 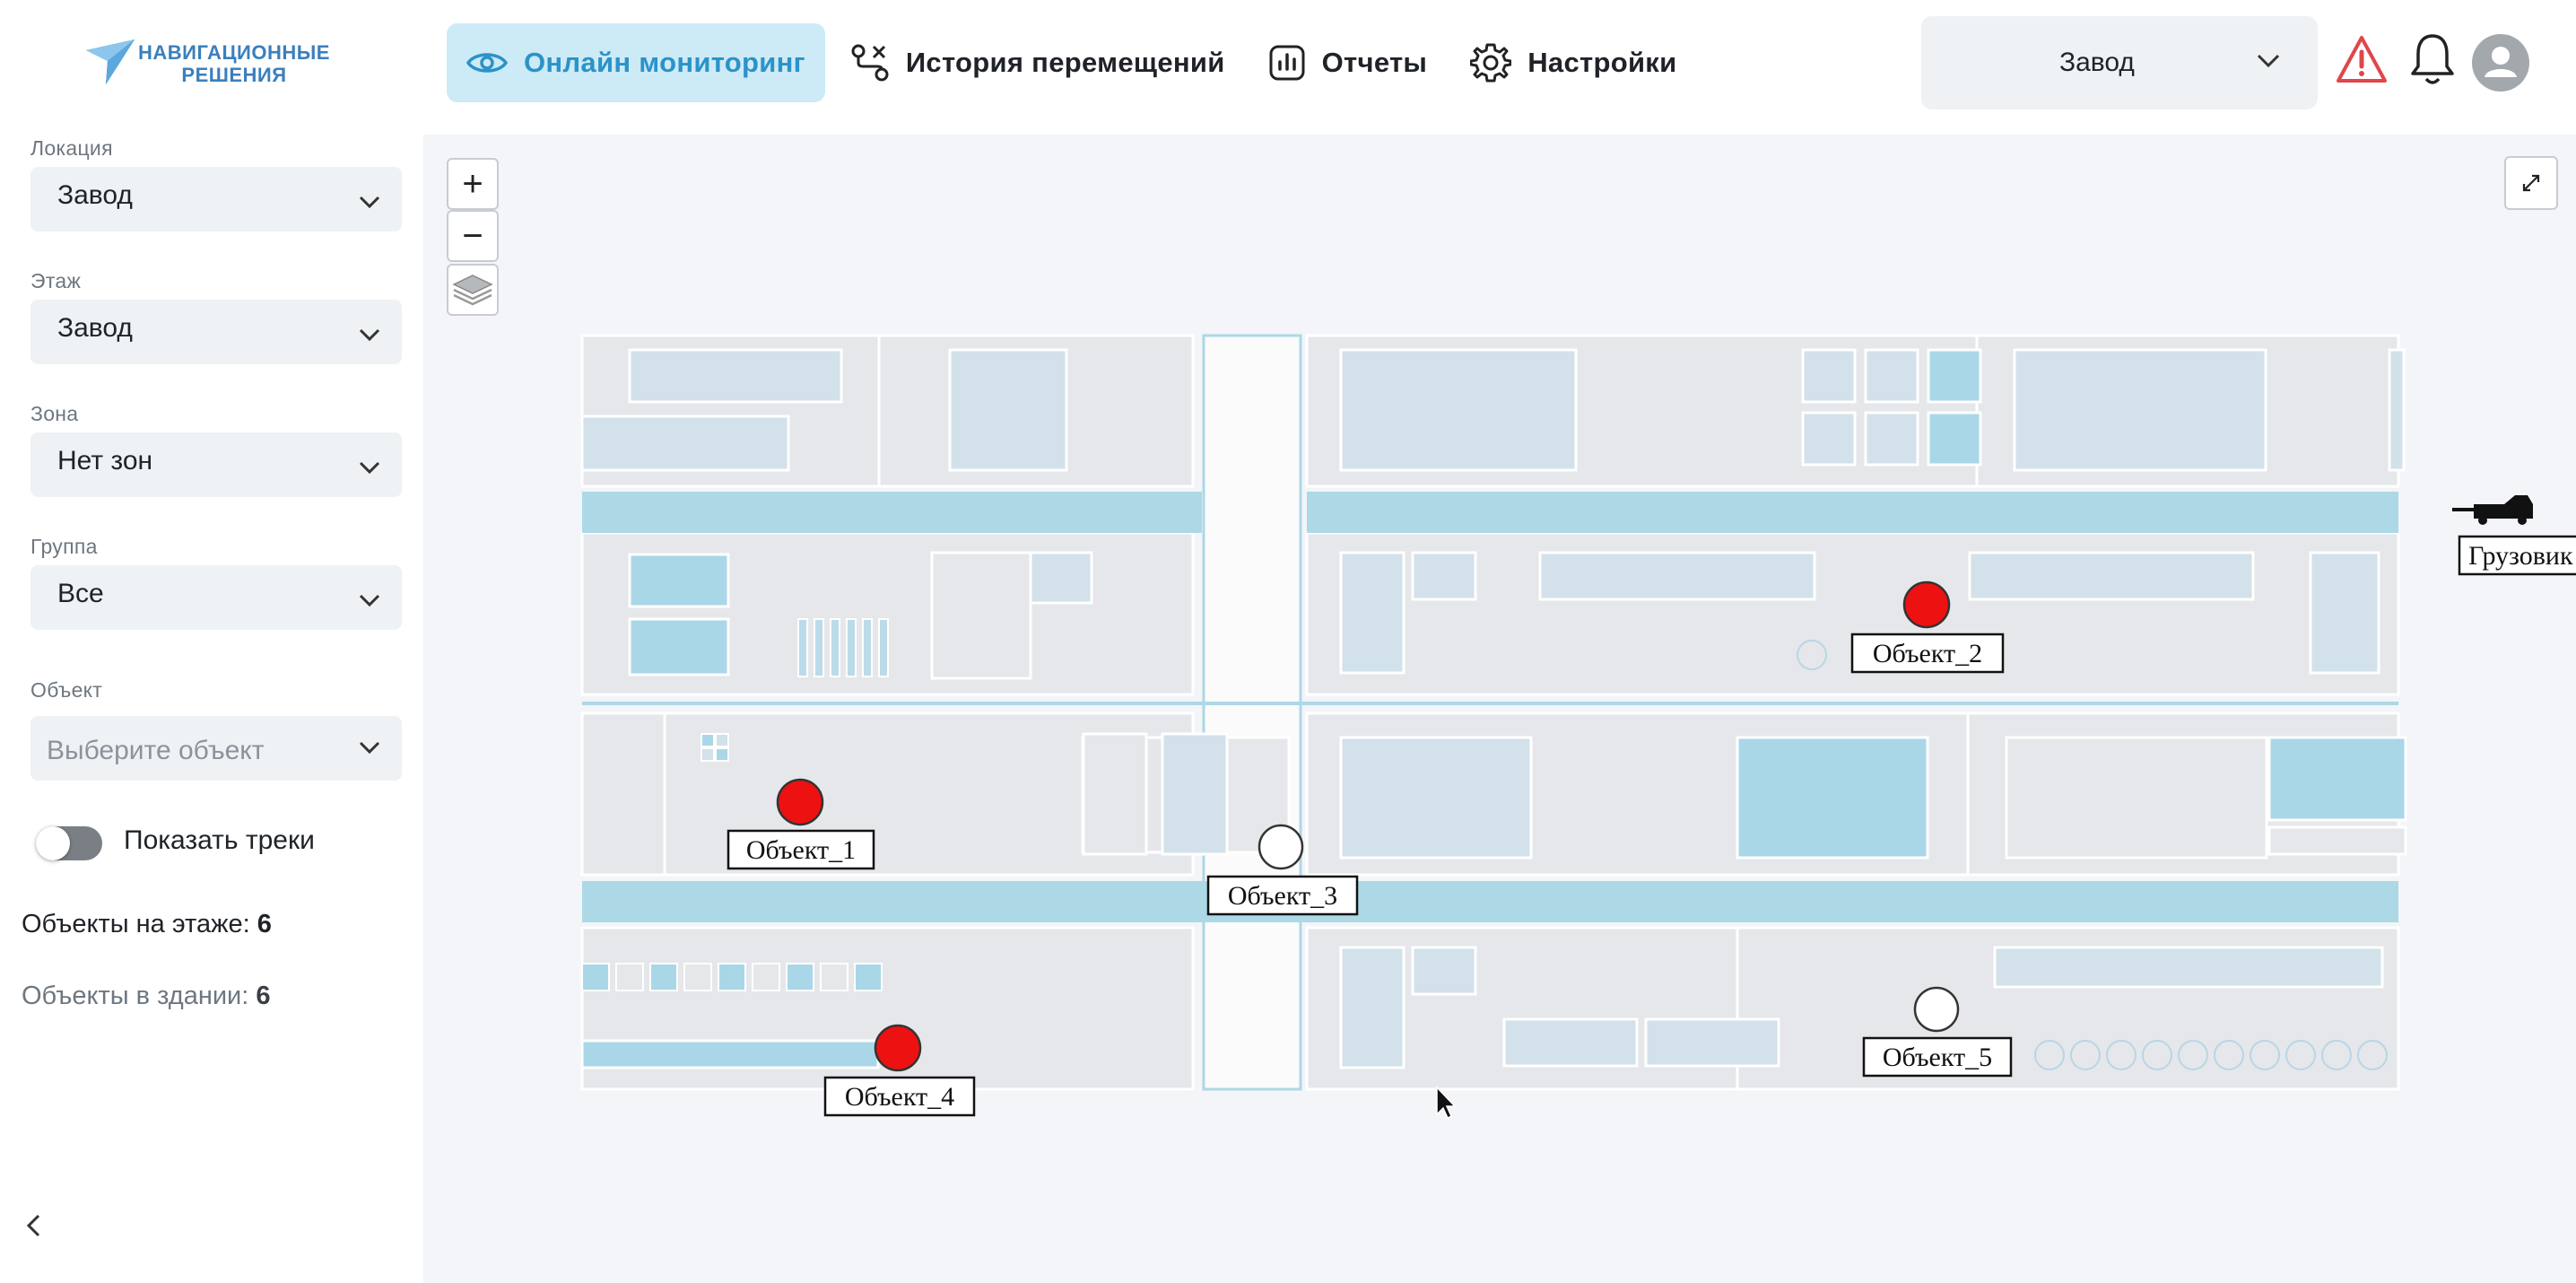 What do you see at coordinates (156, 750) in the screenshot?
I see `object-field-placeholder: Выберите объект` at bounding box center [156, 750].